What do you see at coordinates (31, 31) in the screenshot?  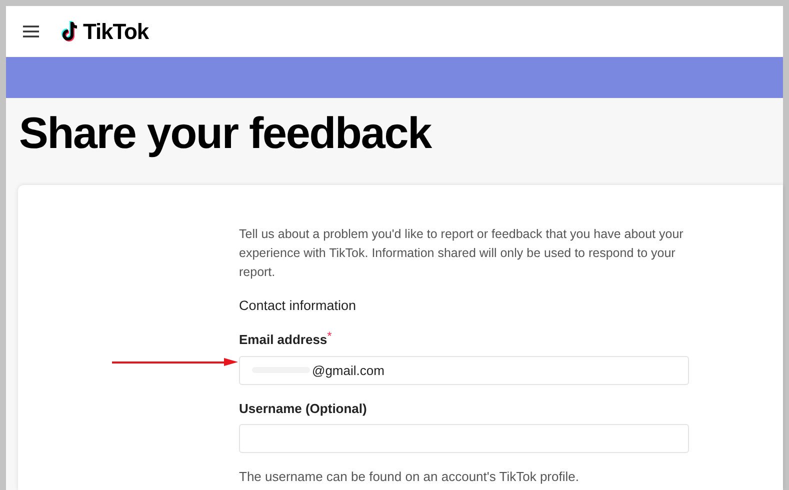 I see `menu-icon` at bounding box center [31, 31].